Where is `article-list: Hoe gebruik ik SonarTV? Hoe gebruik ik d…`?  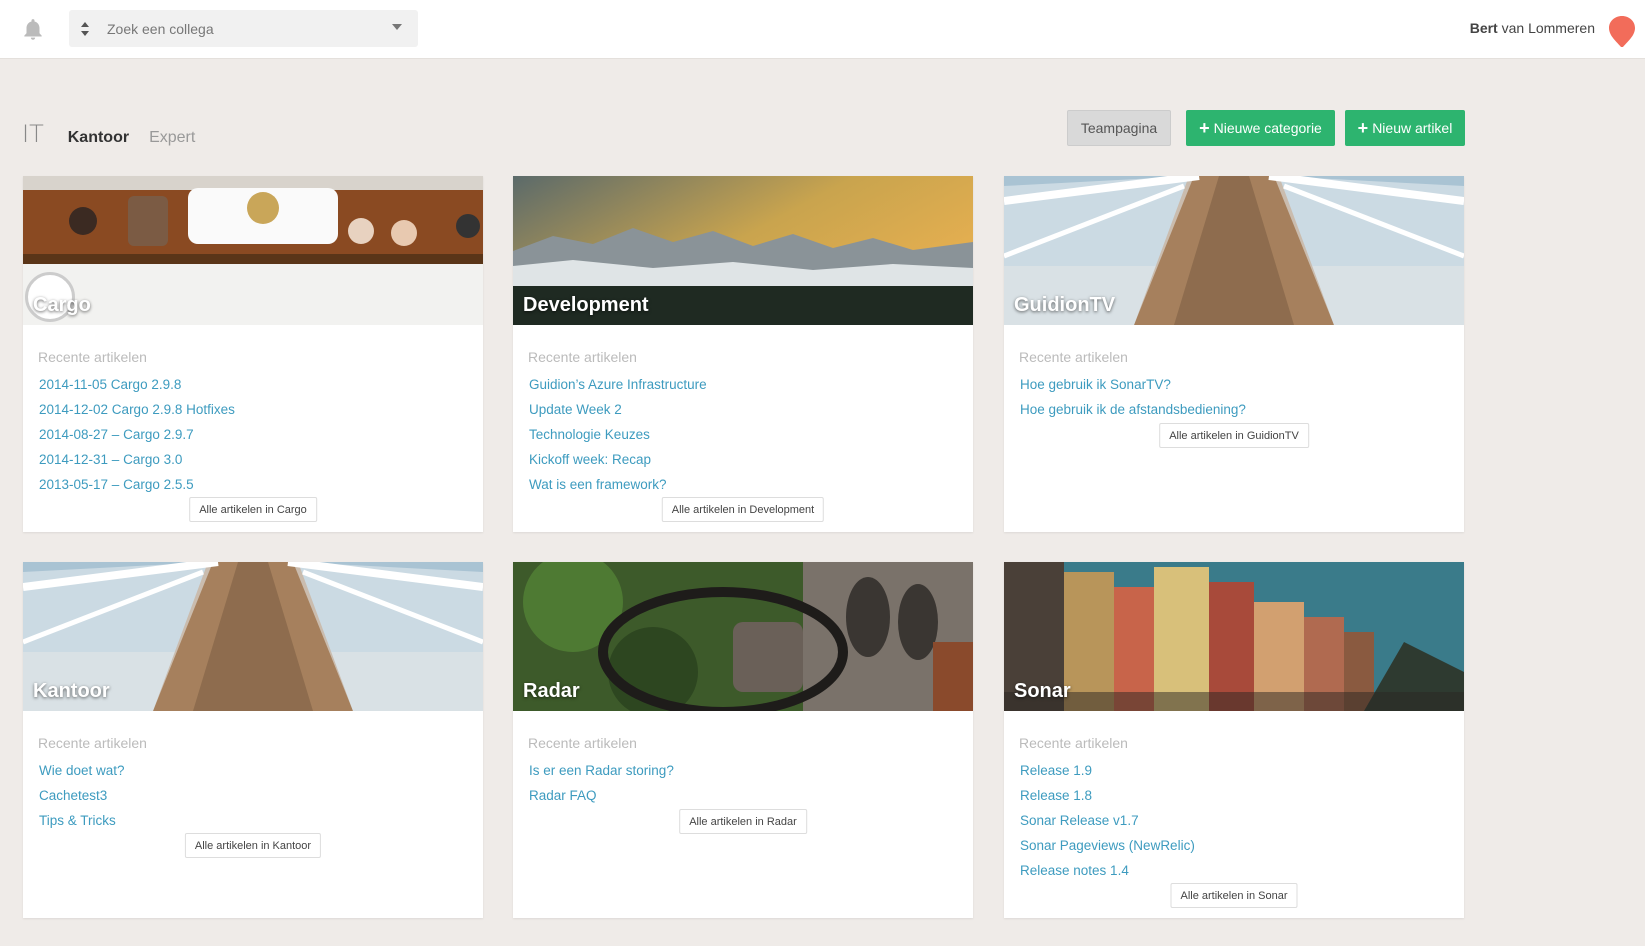 article-list: Hoe gebruik ik SonarTV? Hoe gebruik ik d… is located at coordinates (1133, 401).